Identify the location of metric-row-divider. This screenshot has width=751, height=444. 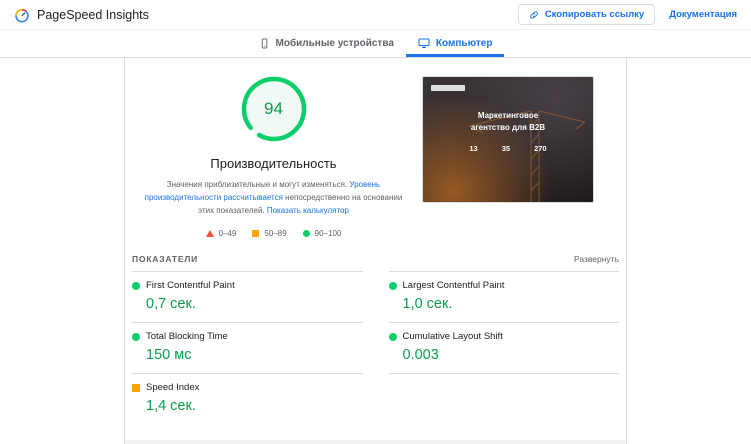
(503, 374).